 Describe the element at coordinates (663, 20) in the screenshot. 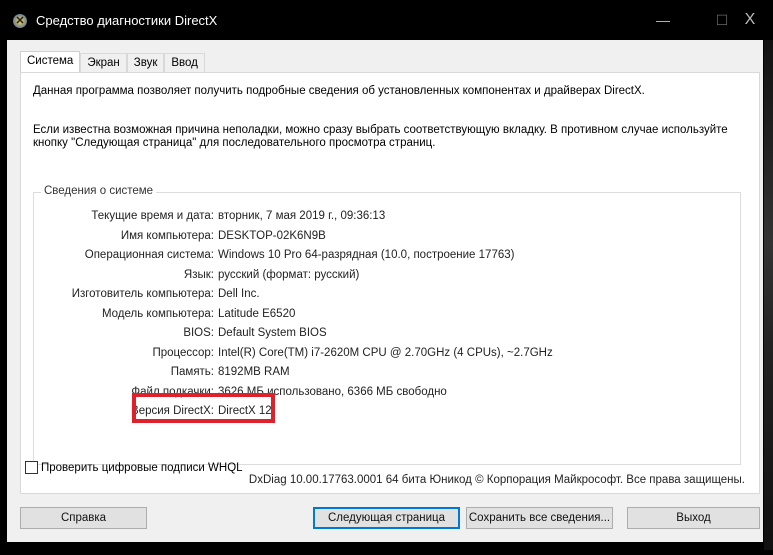

I see `minimize-button: —` at that location.